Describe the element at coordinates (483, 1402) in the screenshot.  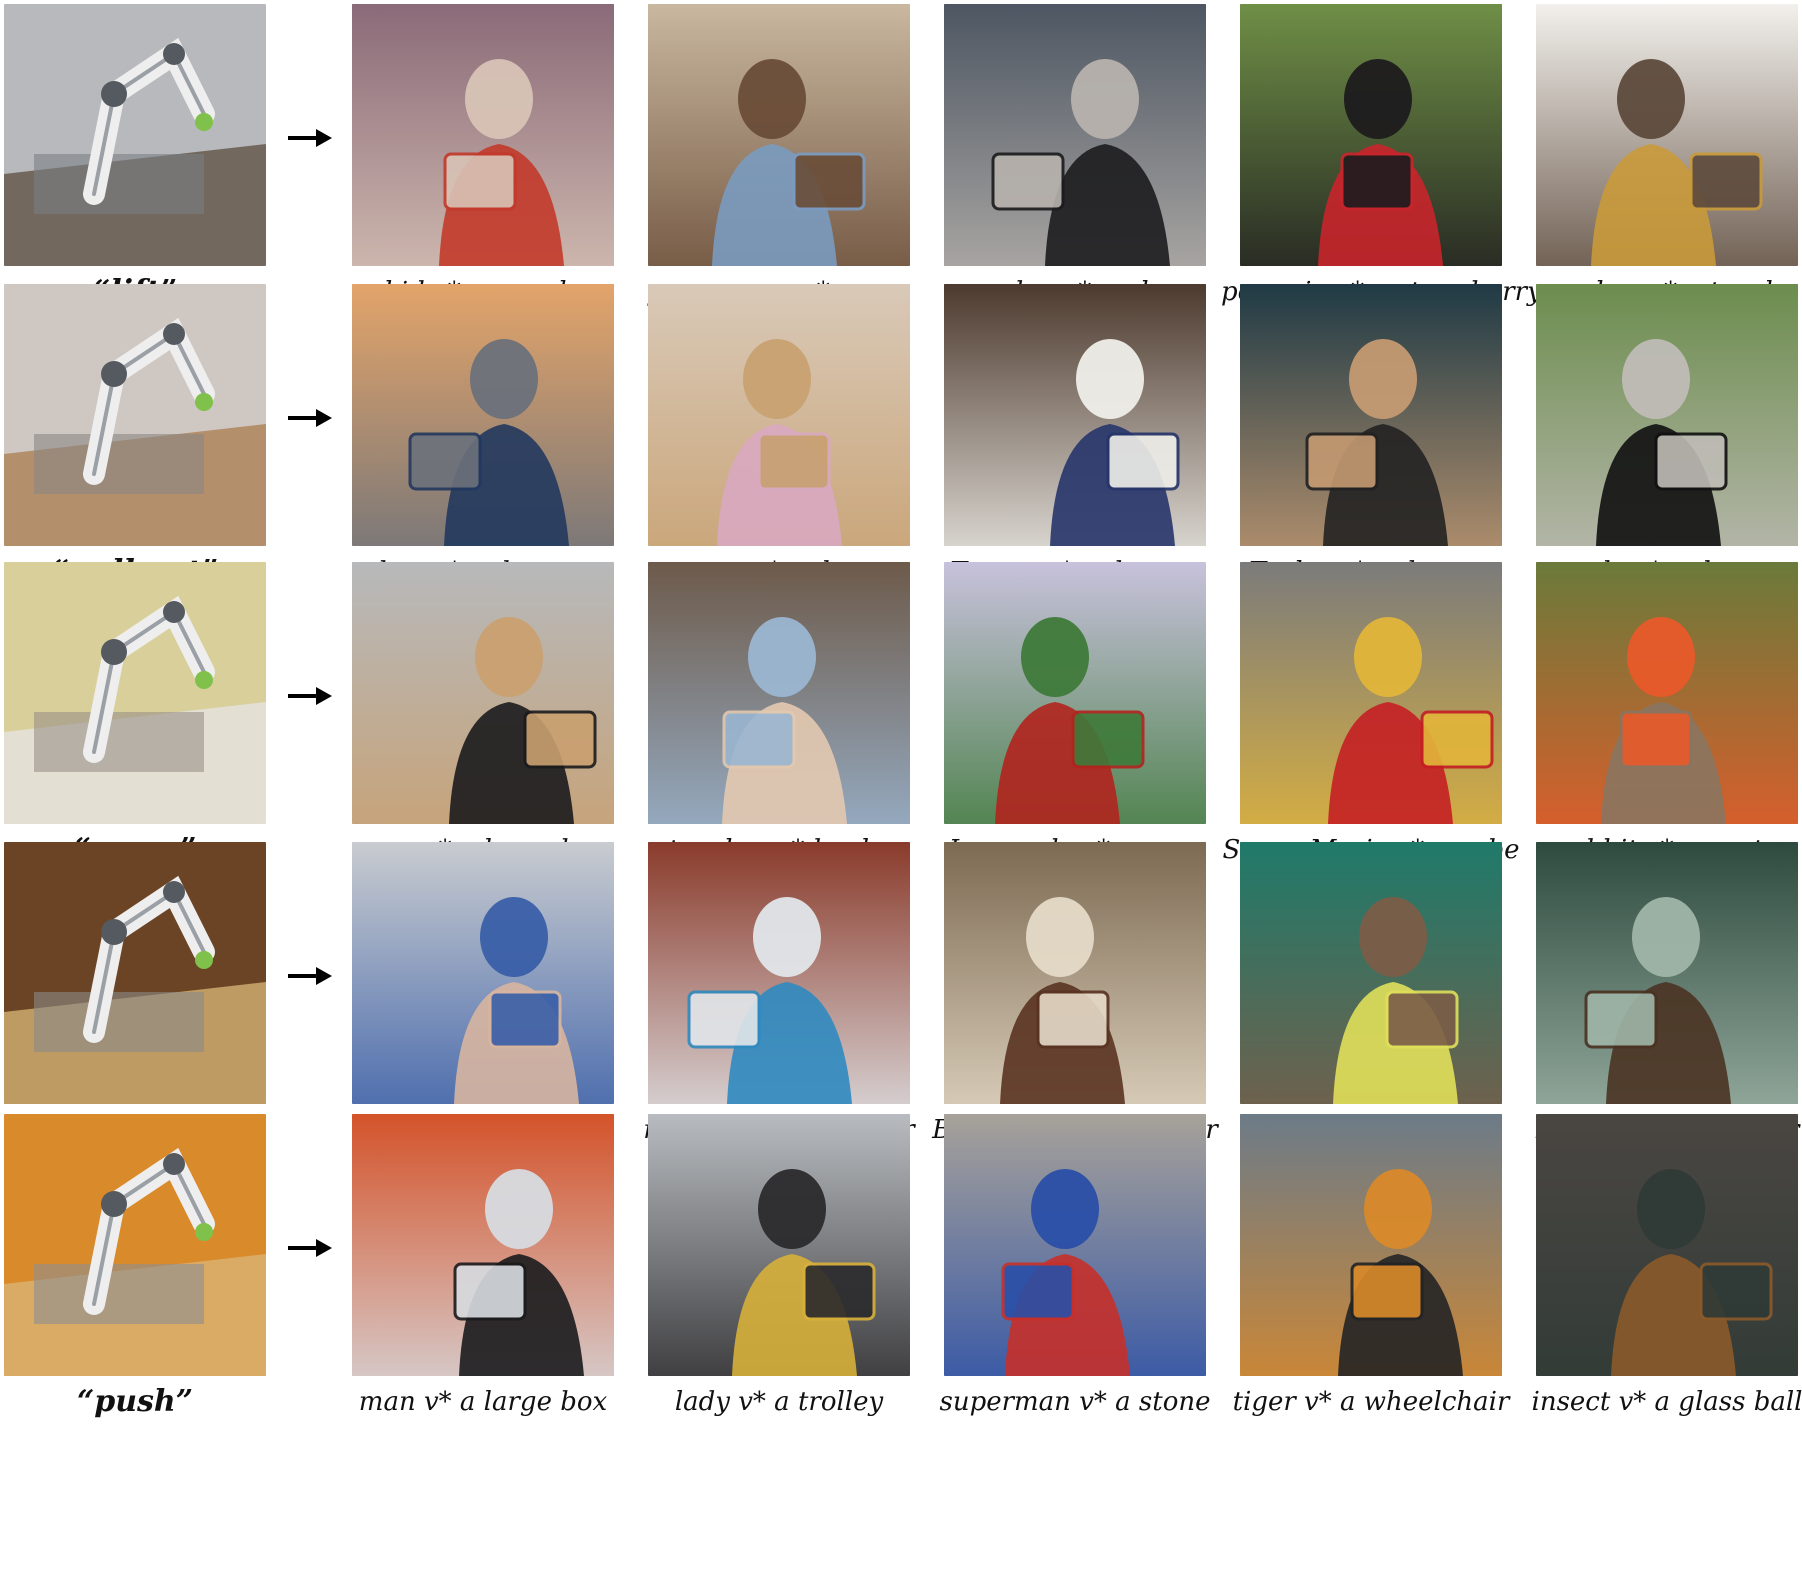
I see `image-caption: man v* a large box` at that location.